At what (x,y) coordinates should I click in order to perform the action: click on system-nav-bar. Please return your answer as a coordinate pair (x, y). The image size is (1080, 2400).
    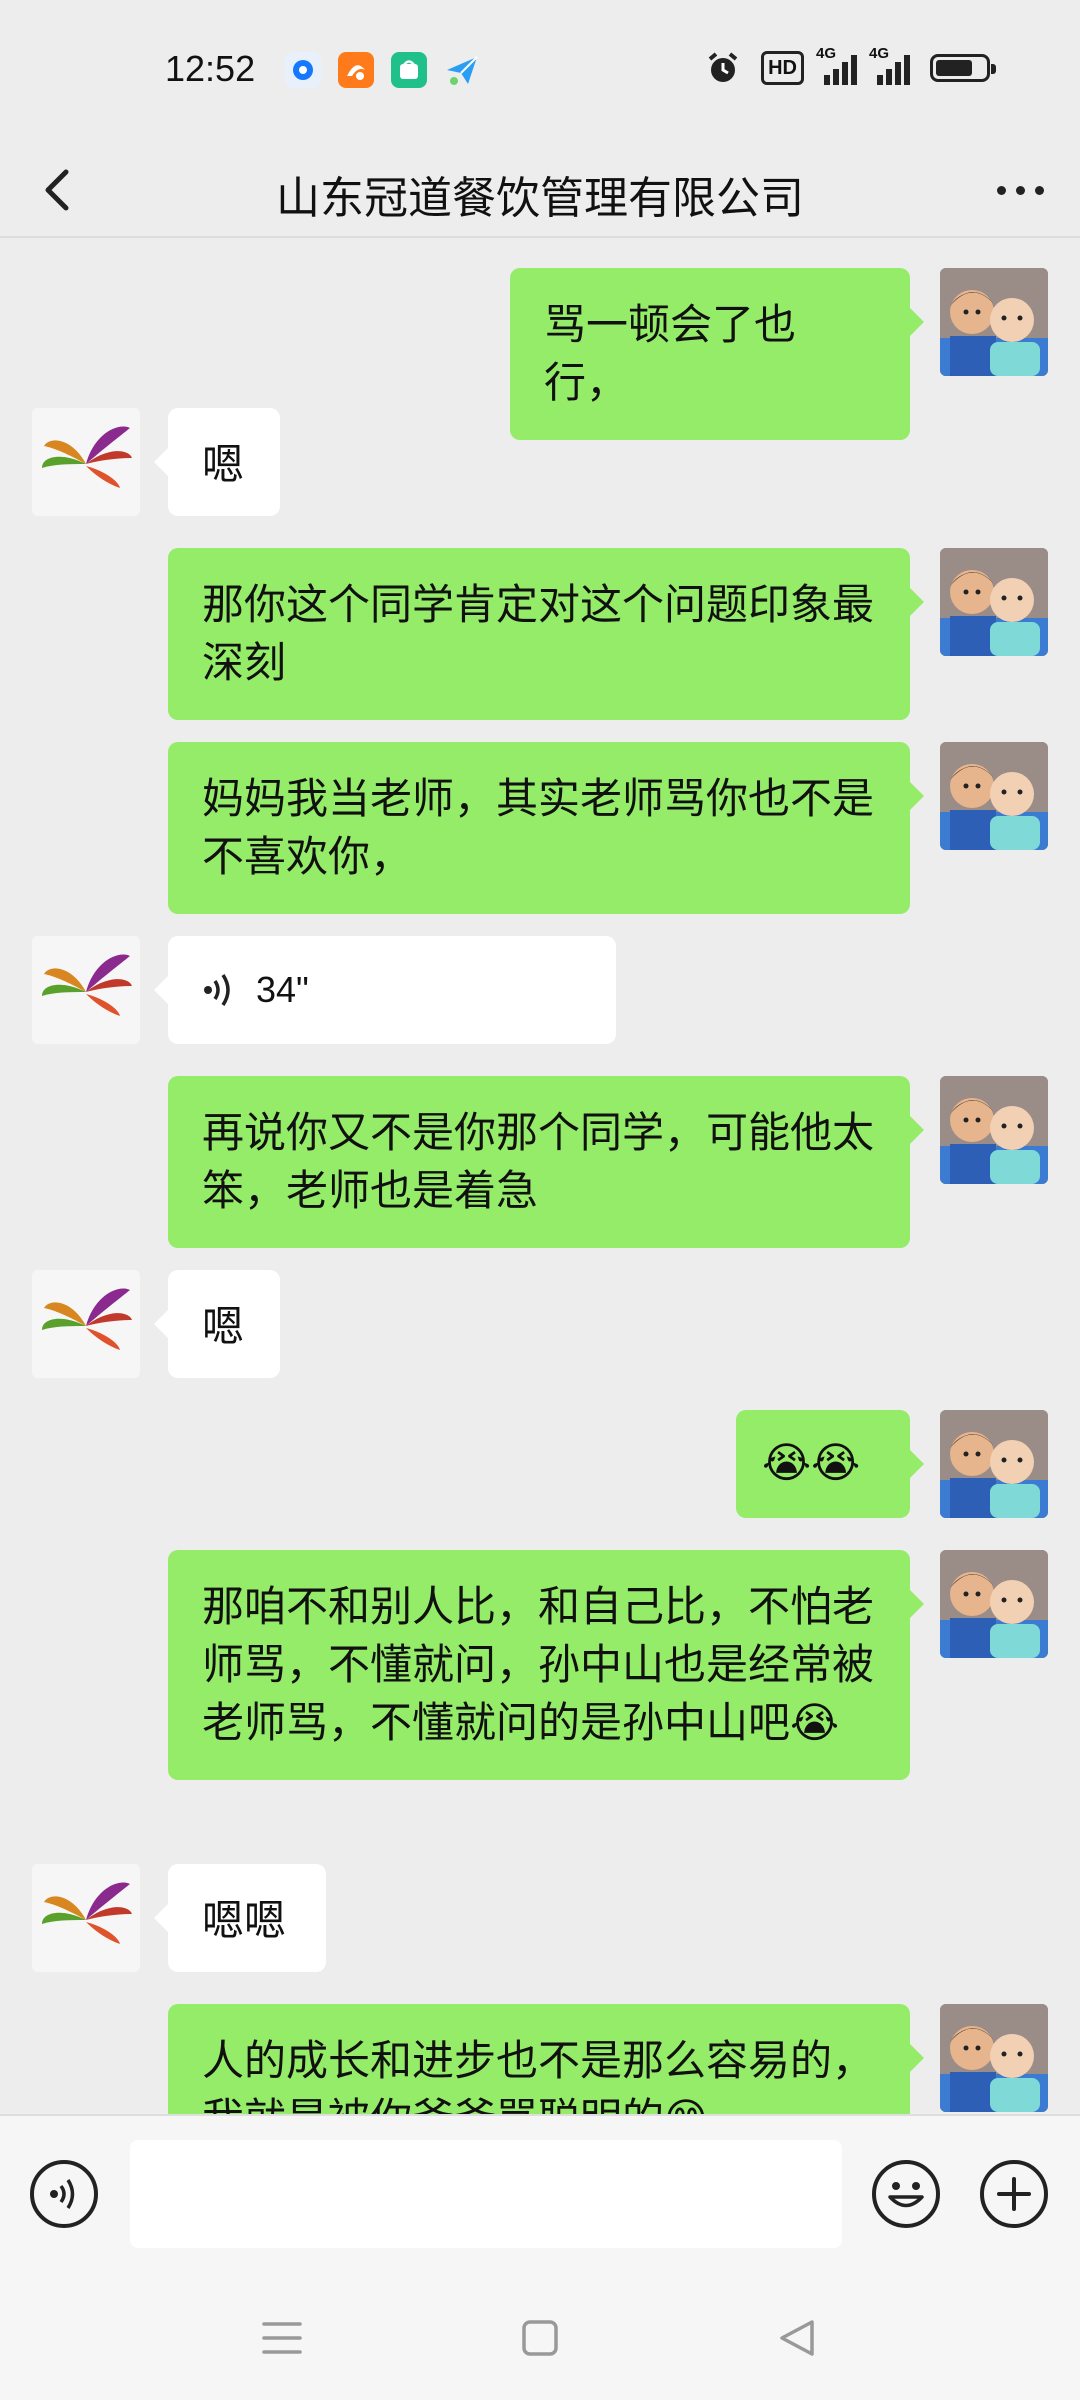
    Looking at the image, I should click on (540, 2337).